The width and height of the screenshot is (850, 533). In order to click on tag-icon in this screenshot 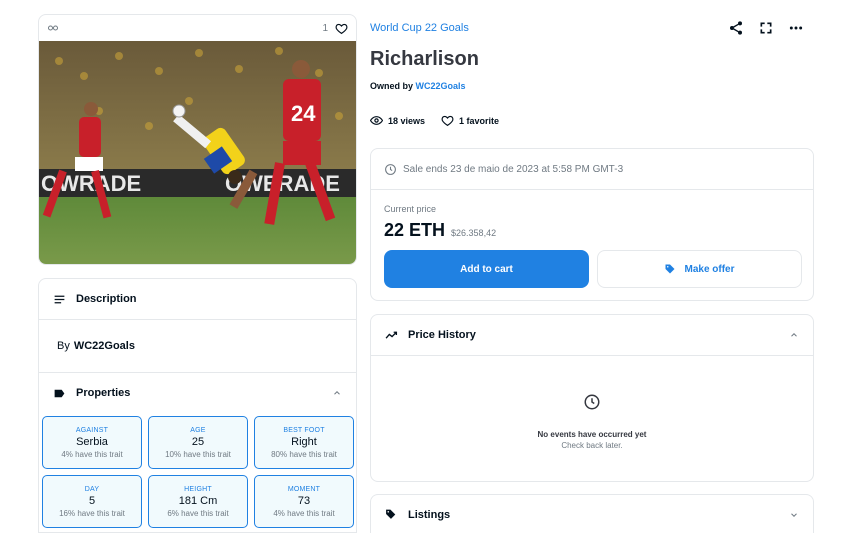, I will do `click(670, 269)`.